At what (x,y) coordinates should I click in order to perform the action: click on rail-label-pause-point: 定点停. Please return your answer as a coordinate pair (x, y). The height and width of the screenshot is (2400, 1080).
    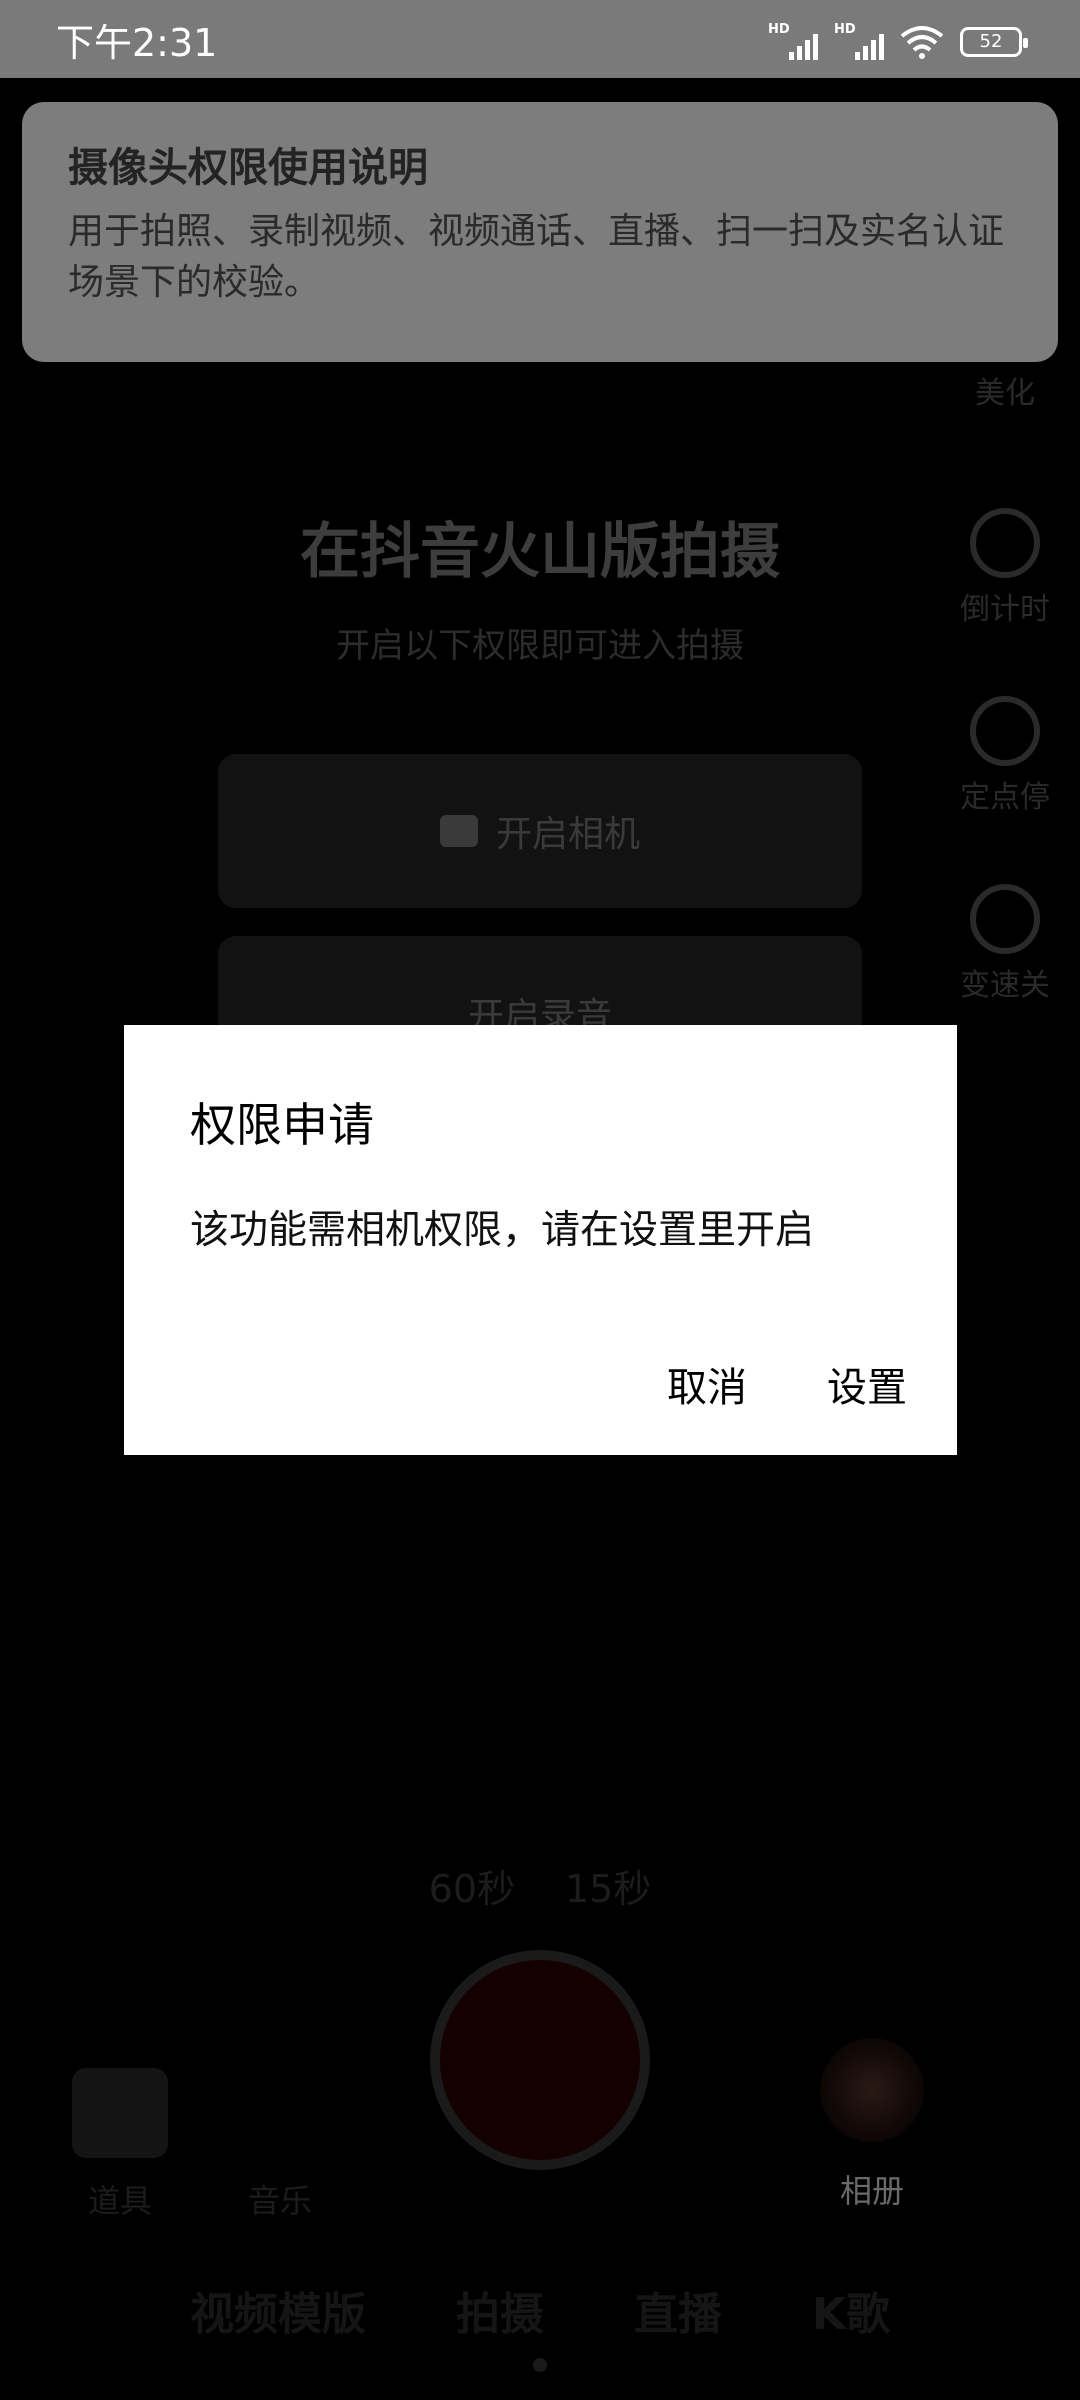
    Looking at the image, I should click on (1005, 797).